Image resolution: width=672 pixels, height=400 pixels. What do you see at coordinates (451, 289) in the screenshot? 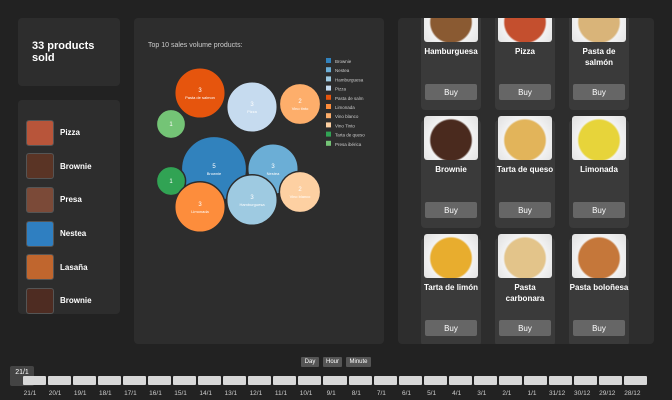
I see `product-card: Tarta de limón Buy` at bounding box center [451, 289].